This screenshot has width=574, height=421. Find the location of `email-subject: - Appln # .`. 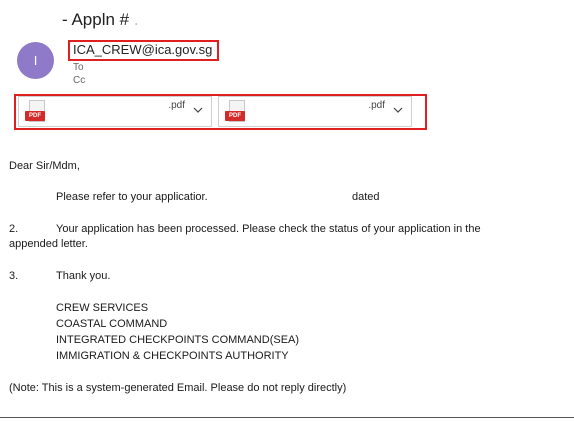

email-subject: - Appln # . is located at coordinates (100, 20).